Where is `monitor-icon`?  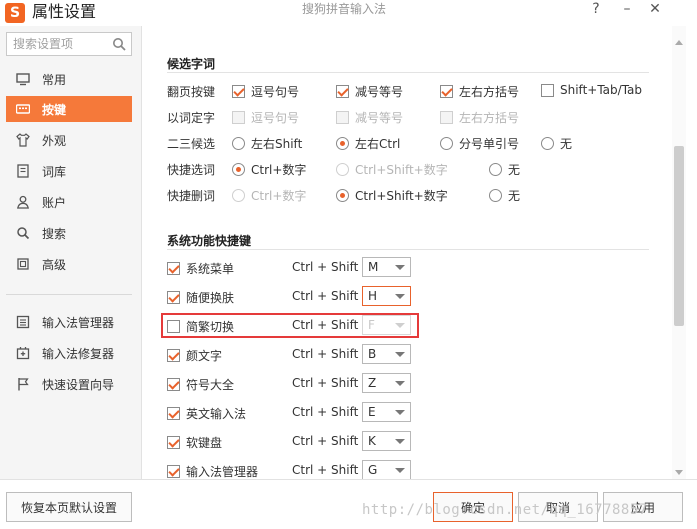 monitor-icon is located at coordinates (23, 79).